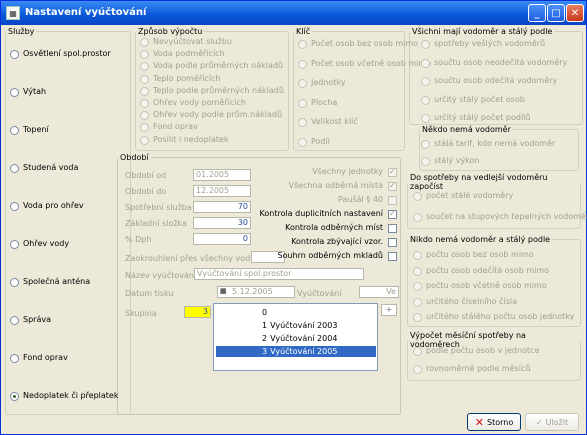 Image resolution: width=587 pixels, height=435 pixels. I want to click on sluzby-label-3: Studená voda, so click(51, 167).